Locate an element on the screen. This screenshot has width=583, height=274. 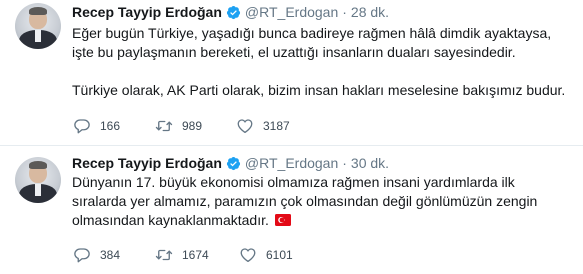
reply-count: 384 is located at coordinates (110, 255).